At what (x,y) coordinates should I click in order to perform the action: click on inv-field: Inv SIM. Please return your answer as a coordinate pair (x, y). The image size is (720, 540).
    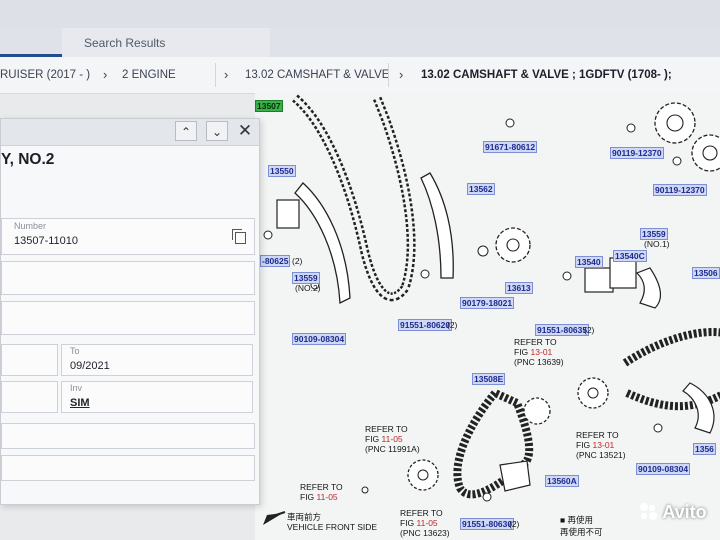
    Looking at the image, I should click on (157, 397).